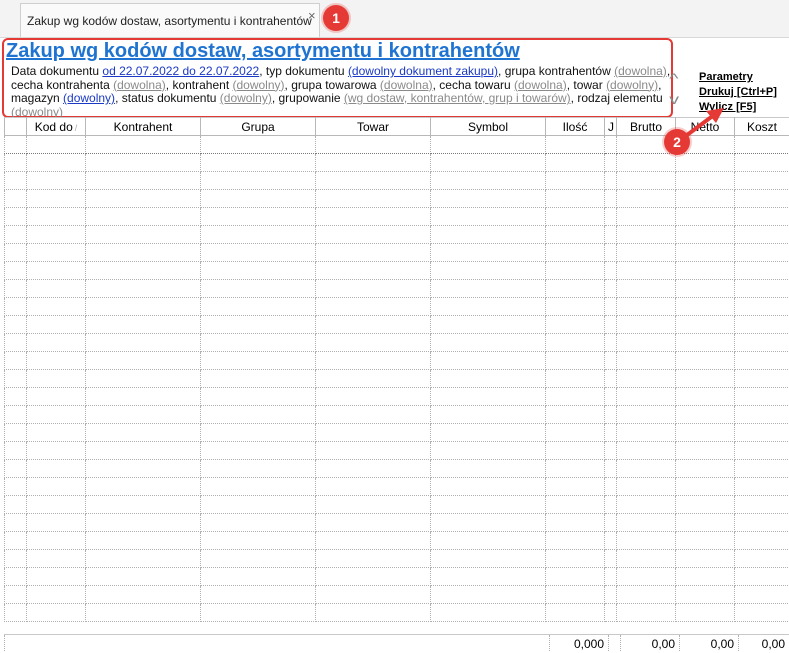 The width and height of the screenshot is (789, 653). Describe the element at coordinates (679, 99) in the screenshot. I see `chevron-down-icon: v` at that location.